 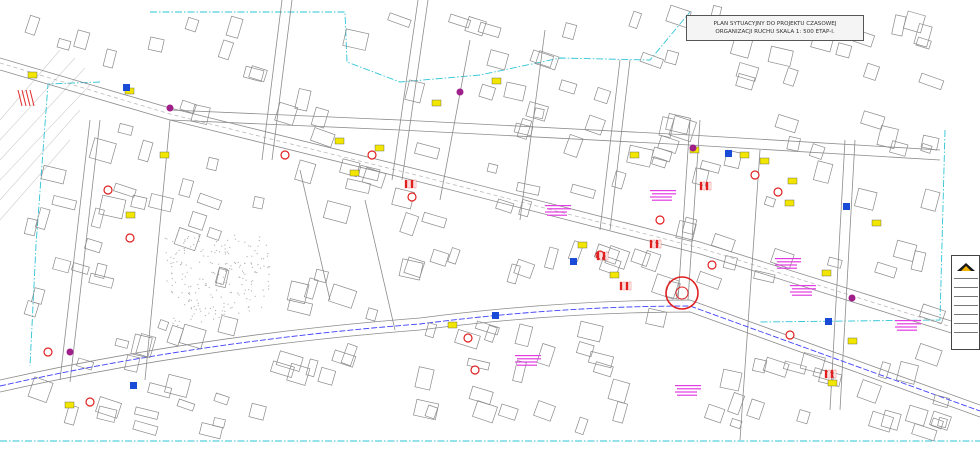 I want to click on information-sign-icon, so click(x=573, y=261).